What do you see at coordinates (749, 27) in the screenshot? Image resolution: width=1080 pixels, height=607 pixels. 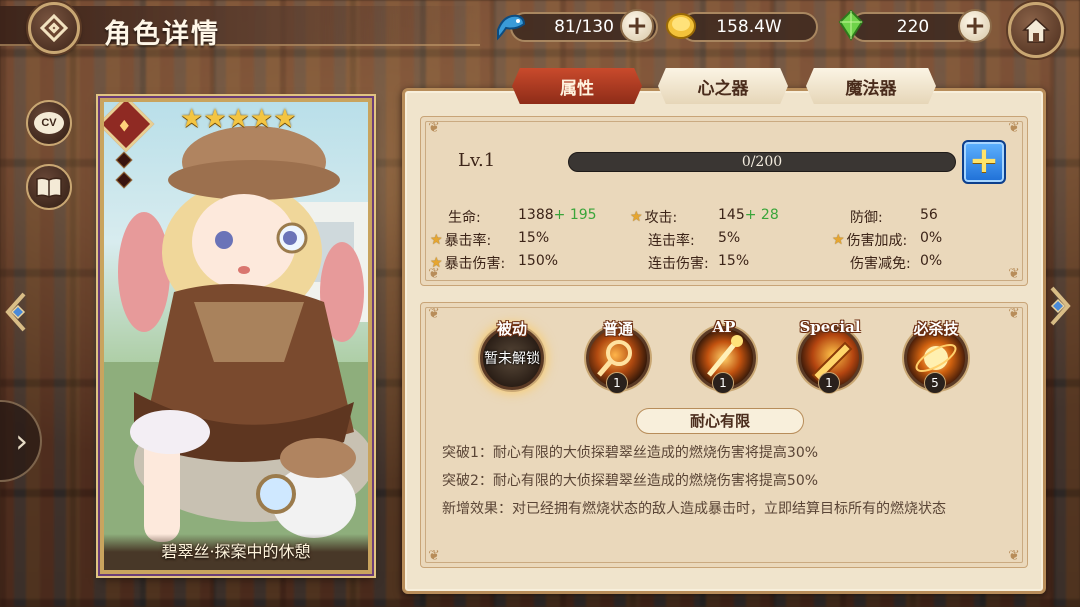 I see `gold-value: 158.4W` at bounding box center [749, 27].